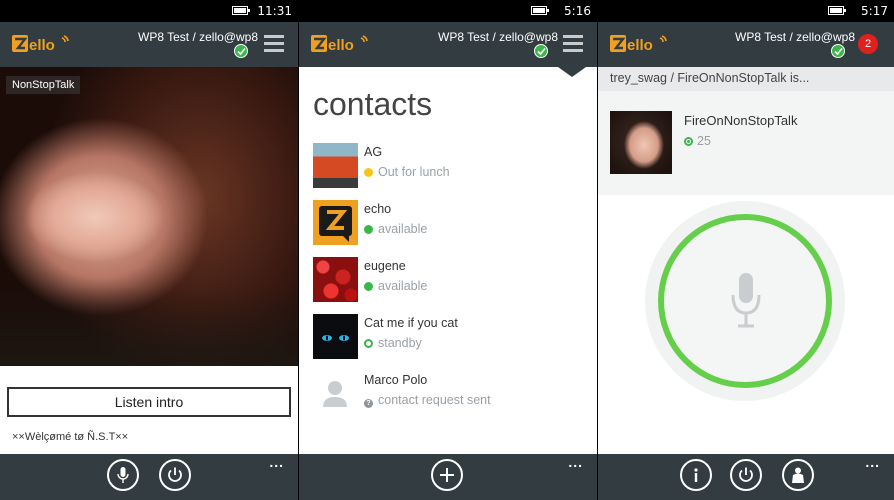 The height and width of the screenshot is (500, 894). Describe the element at coordinates (448, 338) in the screenshot. I see `contact-item-cat: Cat me if you cat standby` at that location.